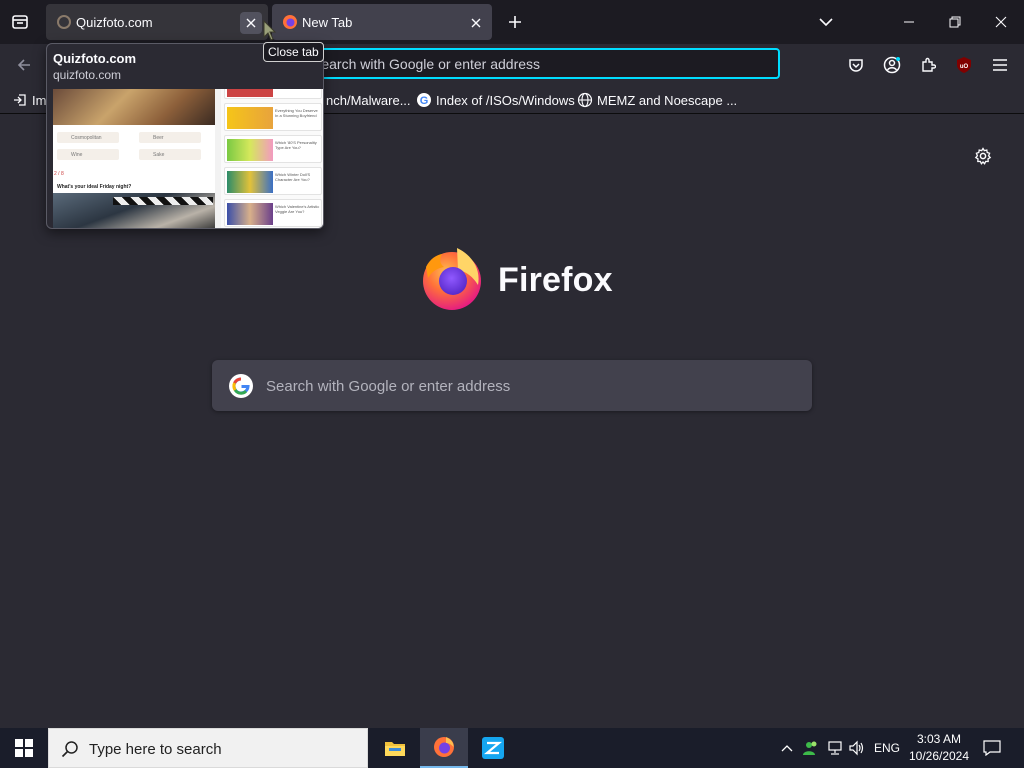 This screenshot has width=1024, height=768. What do you see at coordinates (939, 739) in the screenshot?
I see `clock-time: 3:03 AM` at bounding box center [939, 739].